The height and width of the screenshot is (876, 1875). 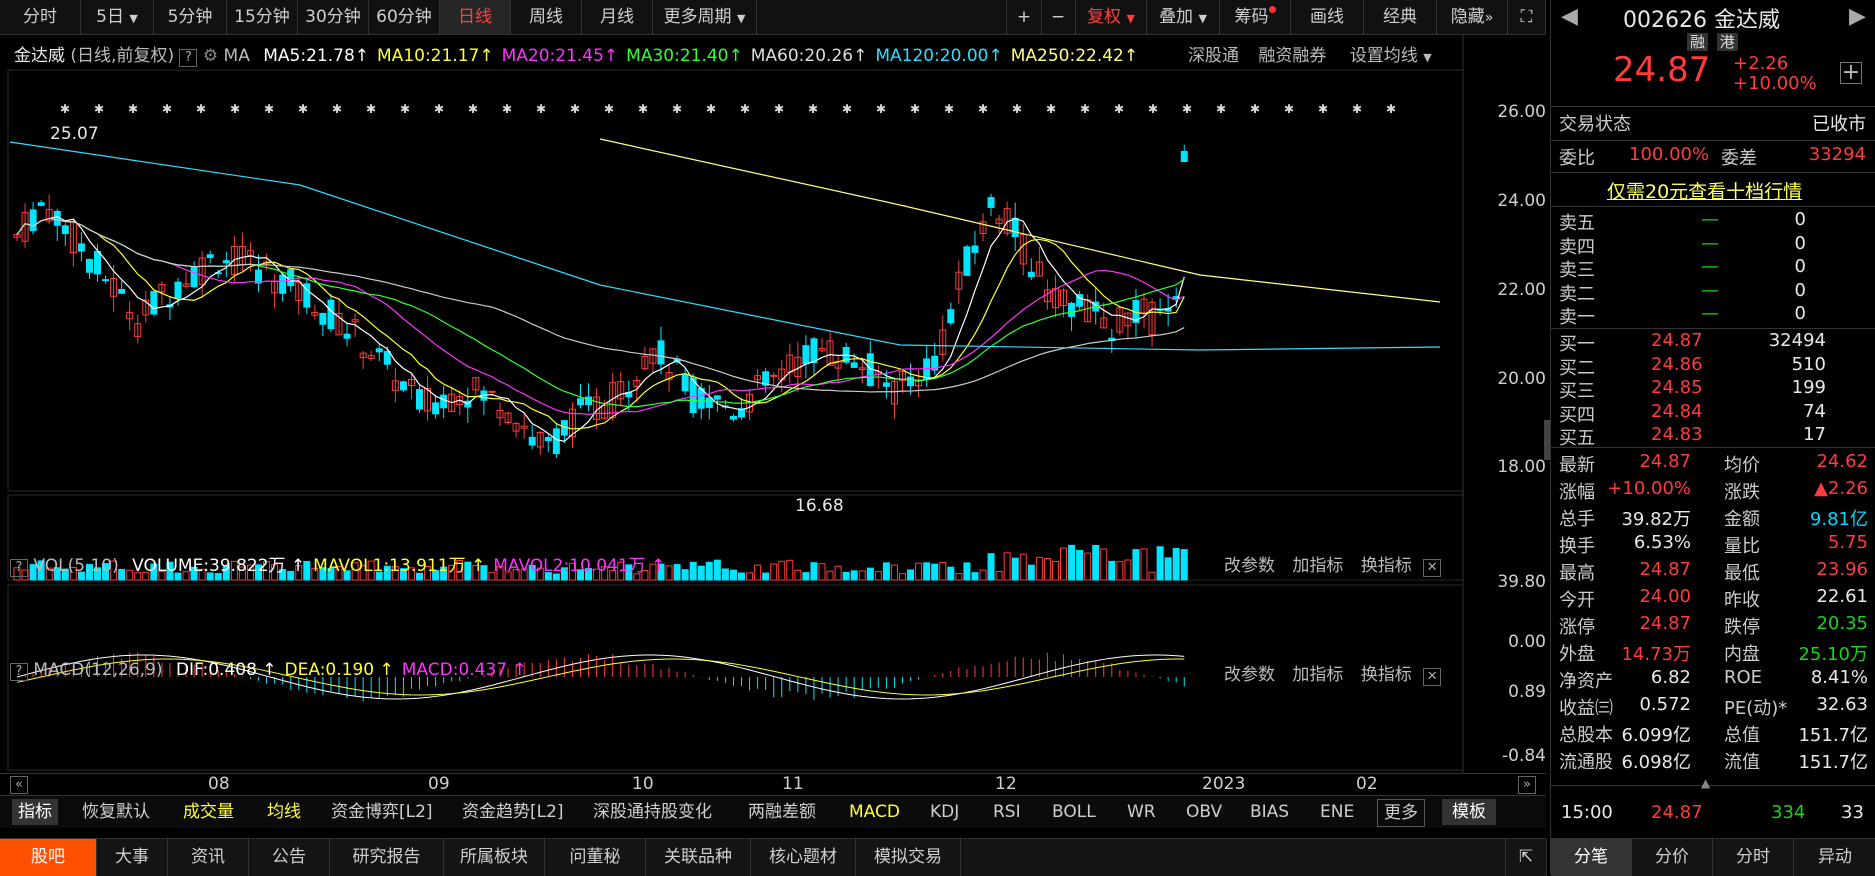 What do you see at coordinates (1472, 17) in the screenshot?
I see `hide-button: 隐藏»` at bounding box center [1472, 17].